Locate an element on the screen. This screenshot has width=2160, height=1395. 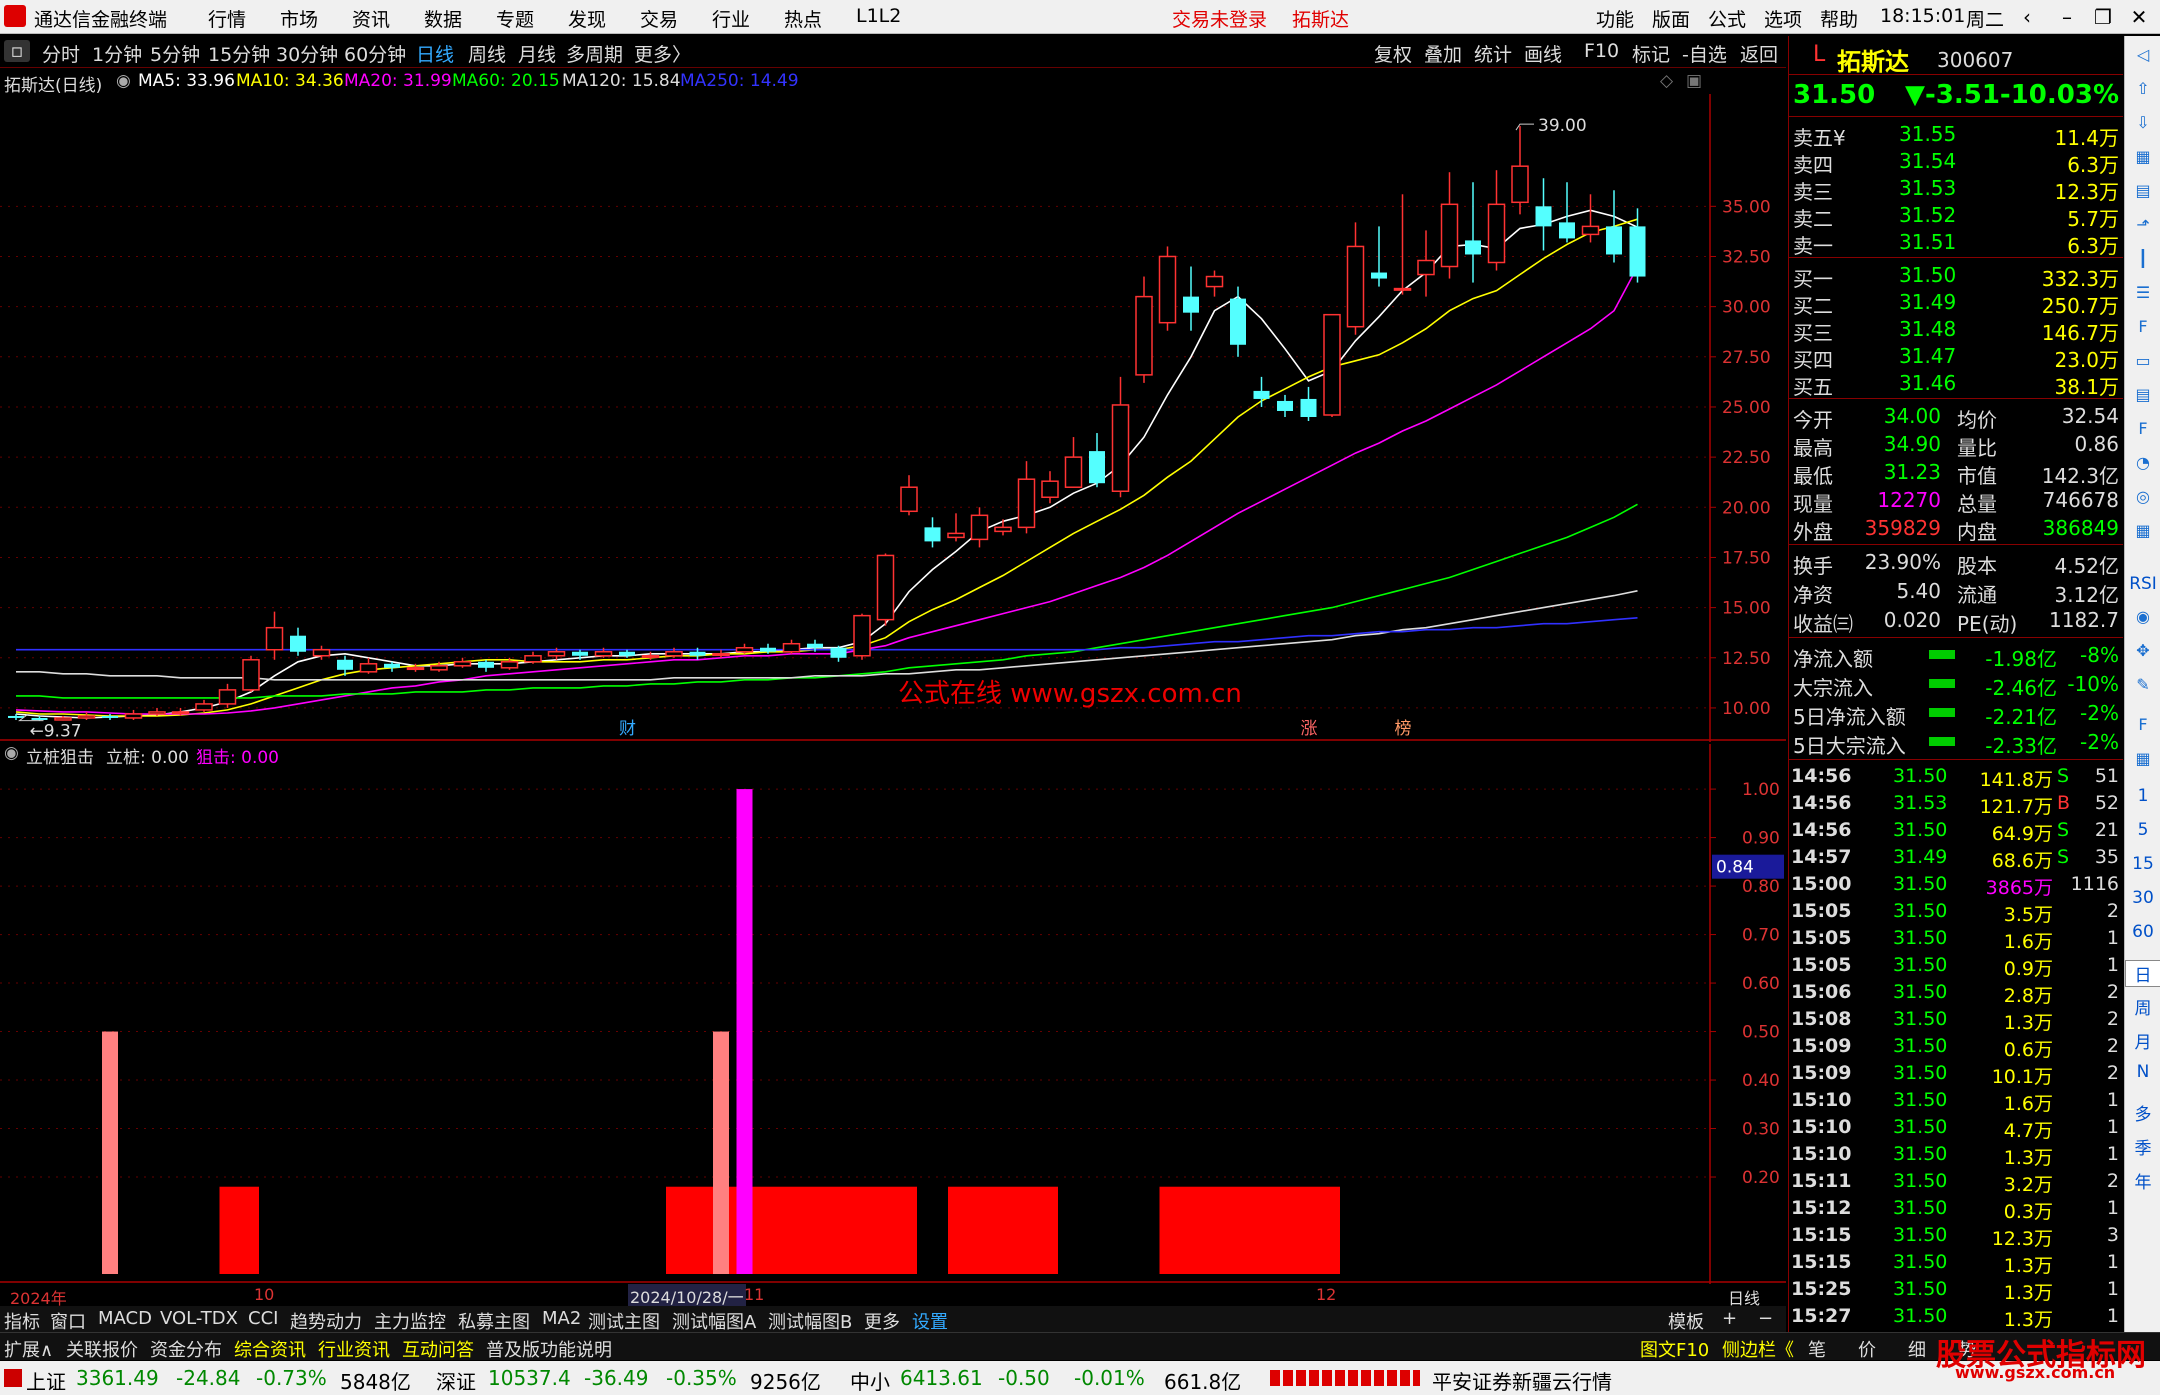
tab-zhuli: 主力监控 is located at coordinates (410, 1321).